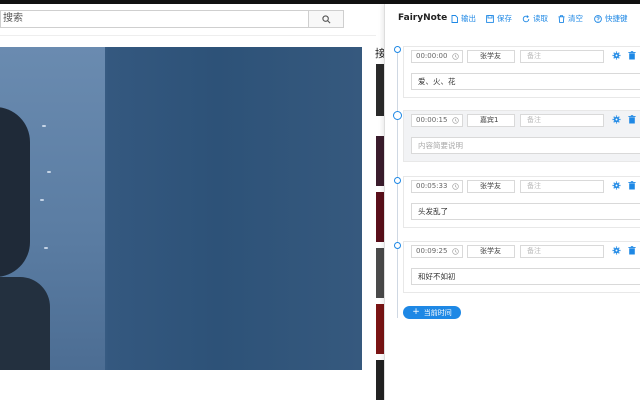 The image size is (640, 400). Describe the element at coordinates (491, 120) in the screenshot. I see `note-speaker-input: 嘉宾1` at that location.